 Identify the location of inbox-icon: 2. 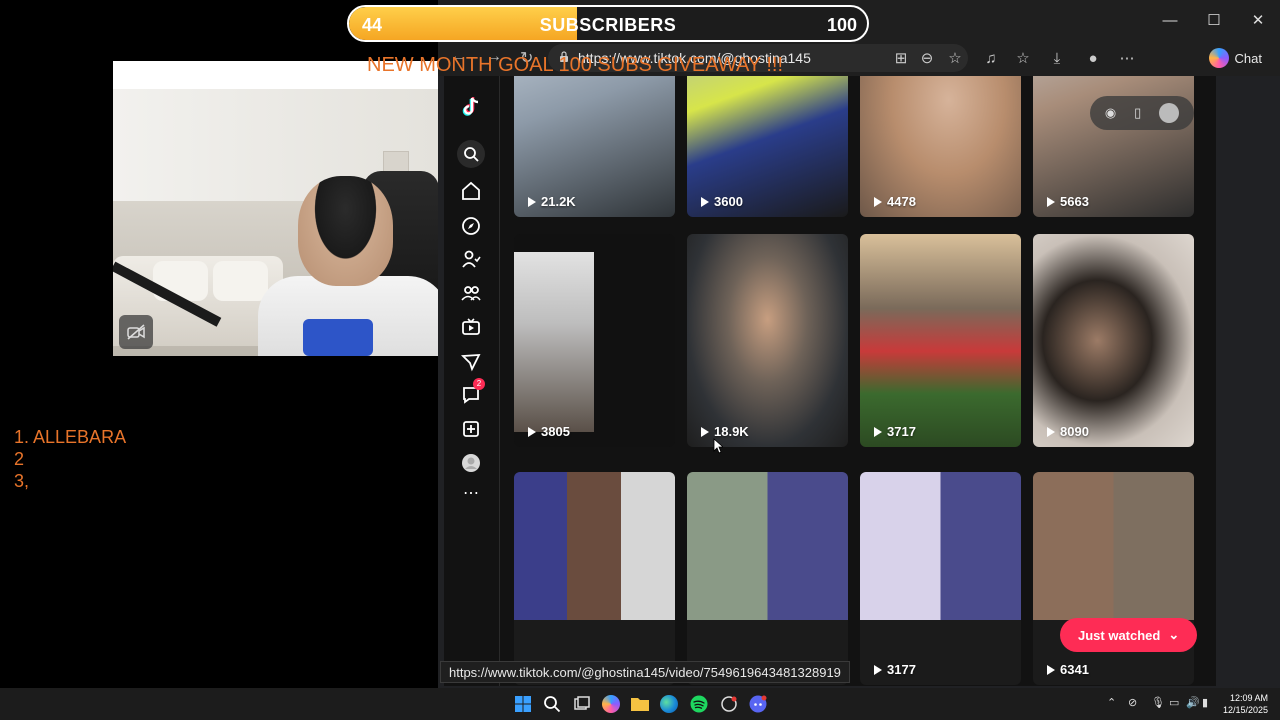
(472, 392).